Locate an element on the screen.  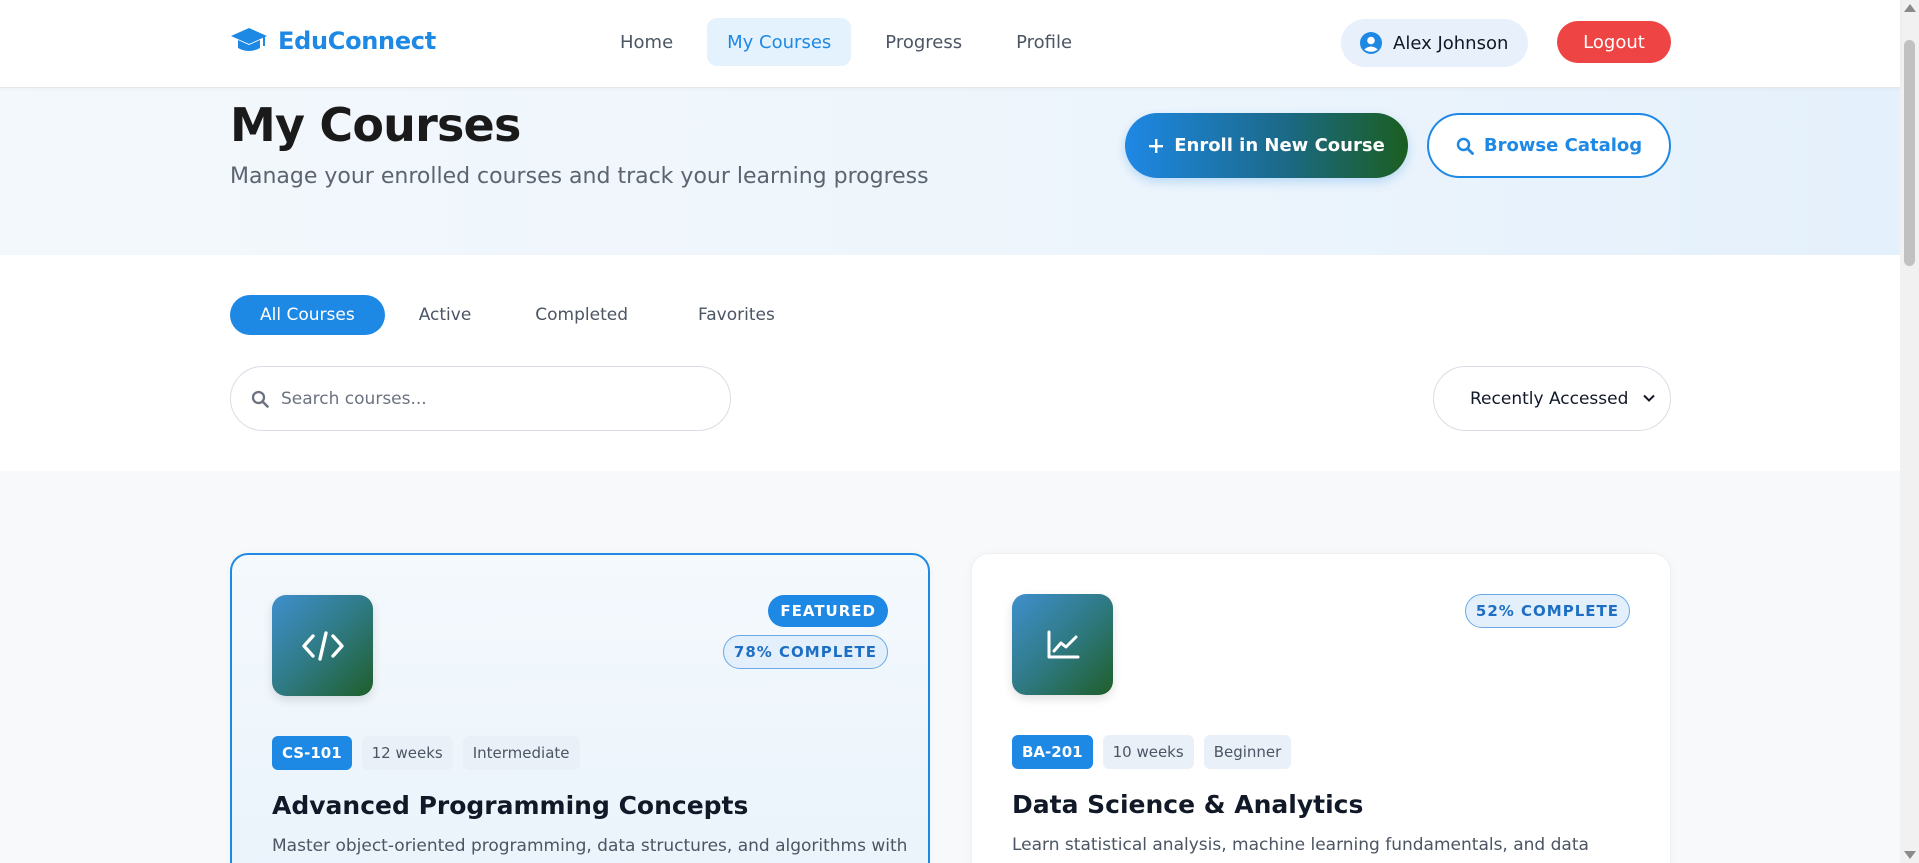
sort-selected-value: Recently Accessed is located at coordinates (1549, 398).